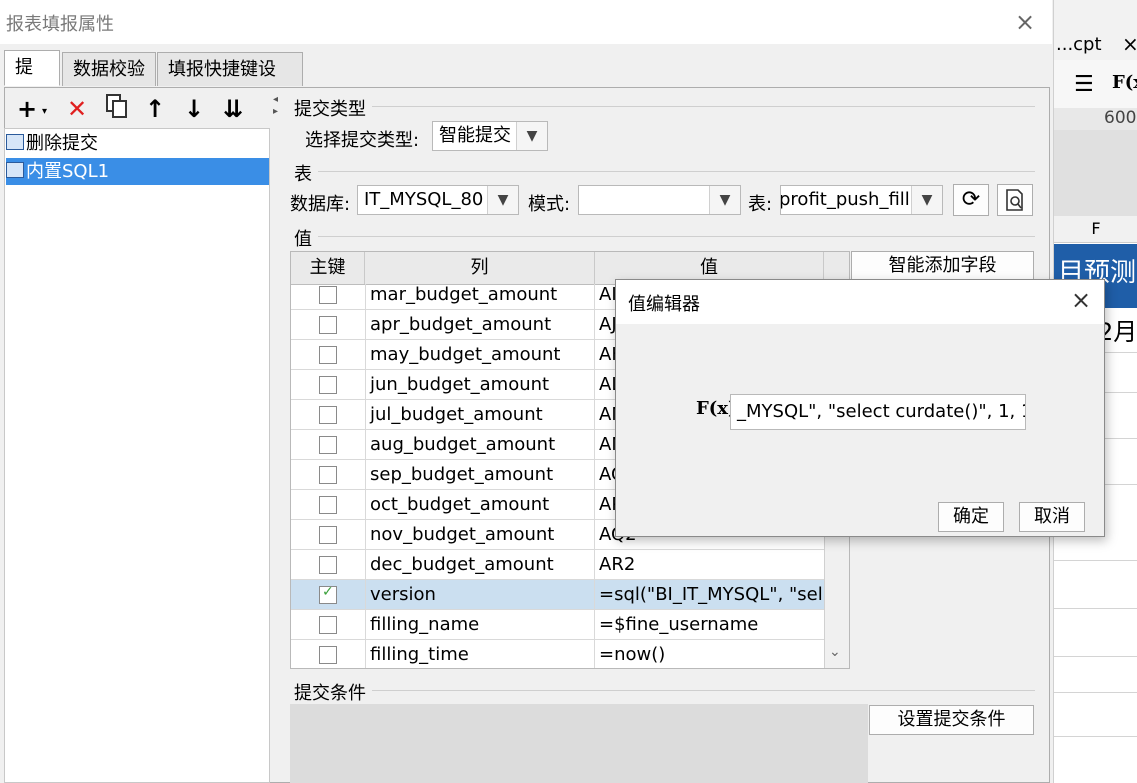  Describe the element at coordinates (549, 204) in the screenshot. I see `schema-label: 模式:` at that location.